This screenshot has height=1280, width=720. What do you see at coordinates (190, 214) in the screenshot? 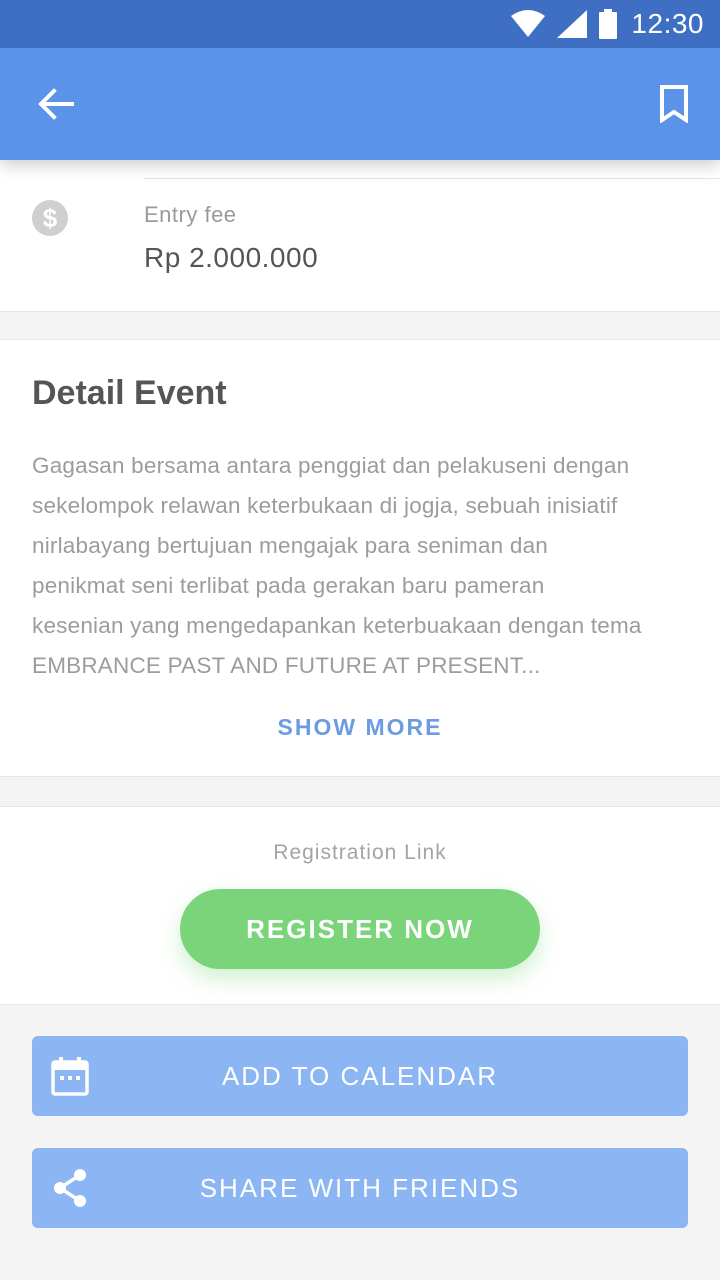
I see `entry-fee-label: Entry fee` at bounding box center [190, 214].